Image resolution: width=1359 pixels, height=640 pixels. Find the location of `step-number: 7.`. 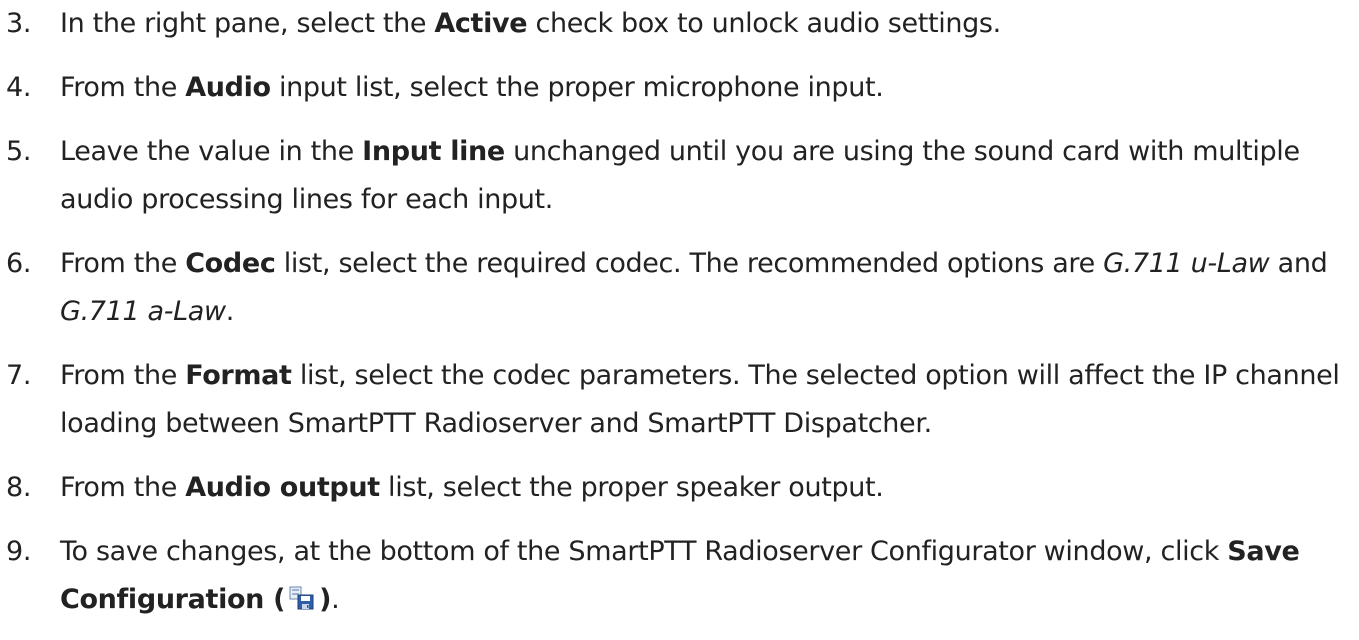

step-number: 7. is located at coordinates (19, 375).